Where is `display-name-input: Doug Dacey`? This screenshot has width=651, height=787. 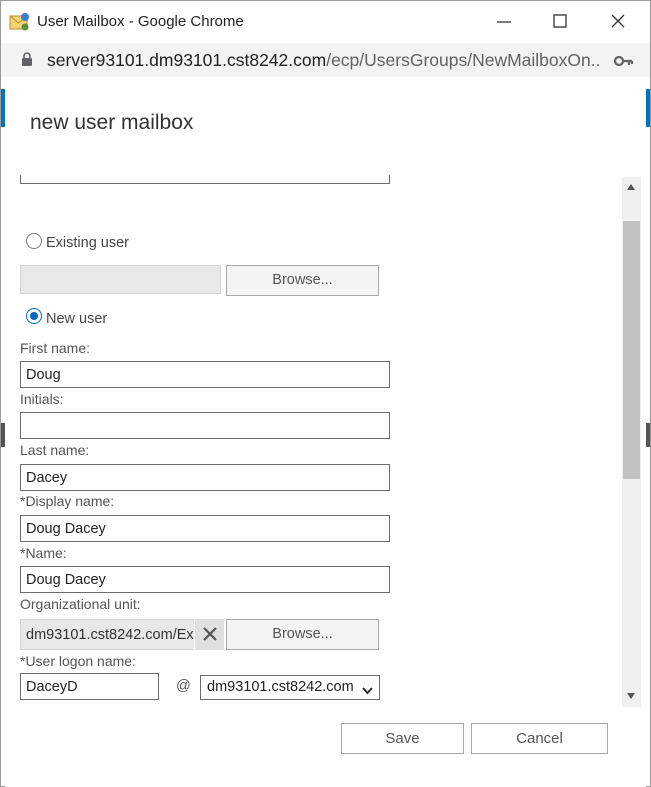 display-name-input: Doug Dacey is located at coordinates (205, 528).